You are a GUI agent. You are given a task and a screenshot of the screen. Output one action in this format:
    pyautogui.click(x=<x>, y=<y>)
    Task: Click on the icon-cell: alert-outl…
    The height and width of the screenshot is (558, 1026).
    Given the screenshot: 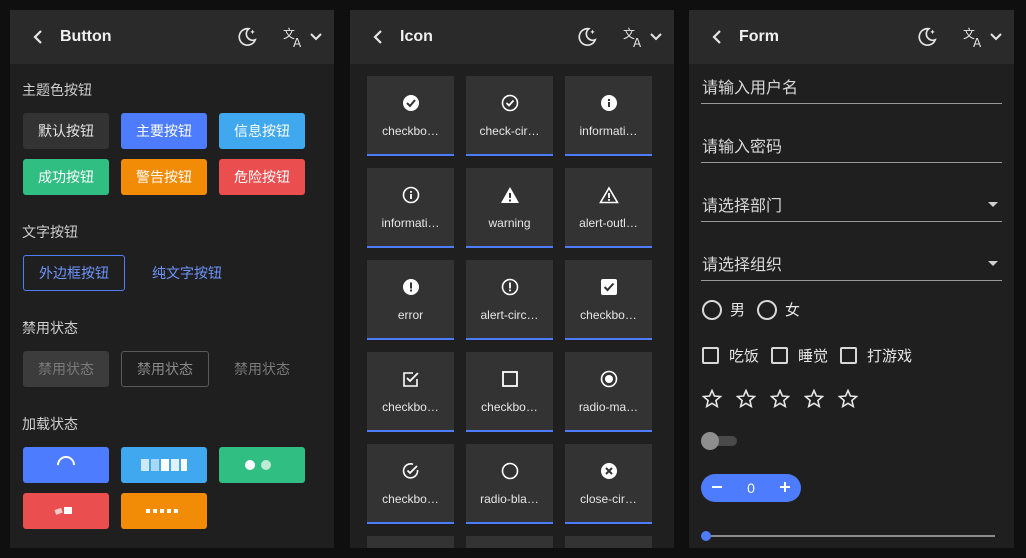 What is the action you would take?
    pyautogui.click(x=608, y=208)
    